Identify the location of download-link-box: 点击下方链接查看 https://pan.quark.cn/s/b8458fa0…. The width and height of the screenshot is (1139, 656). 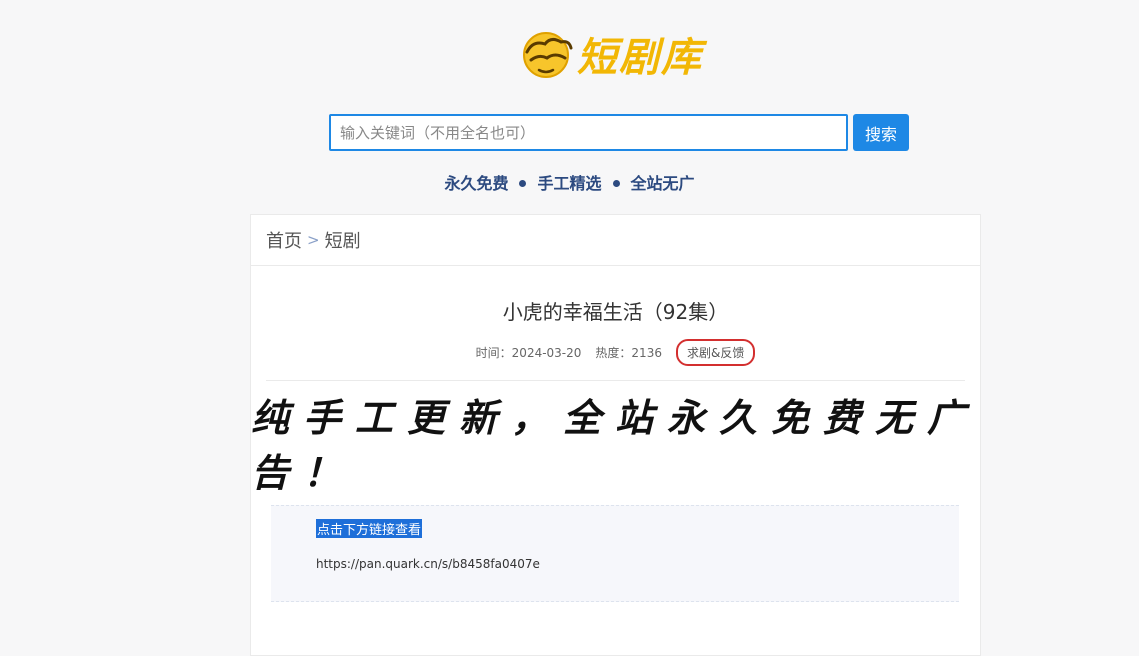
(615, 553).